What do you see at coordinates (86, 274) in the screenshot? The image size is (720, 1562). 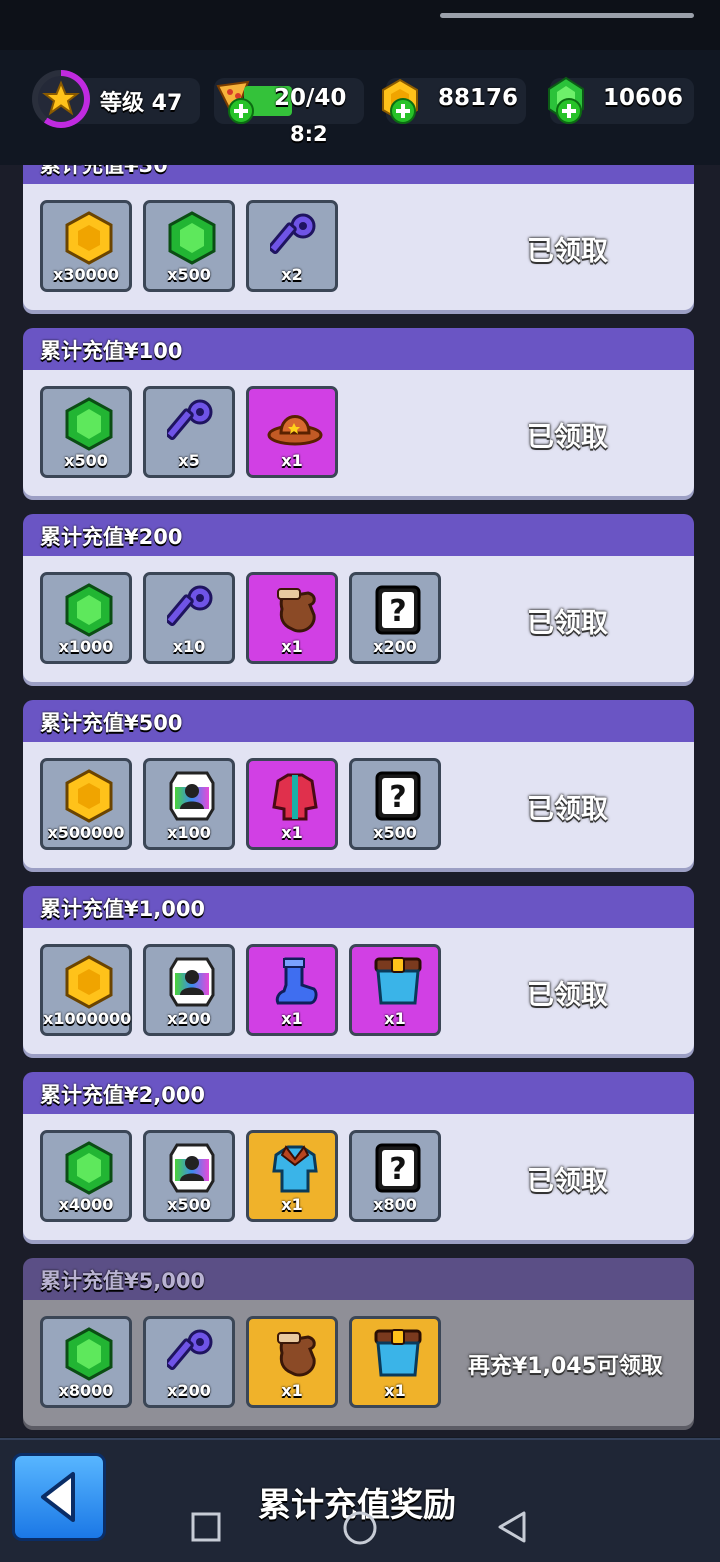 I see `reward-count: x30000` at bounding box center [86, 274].